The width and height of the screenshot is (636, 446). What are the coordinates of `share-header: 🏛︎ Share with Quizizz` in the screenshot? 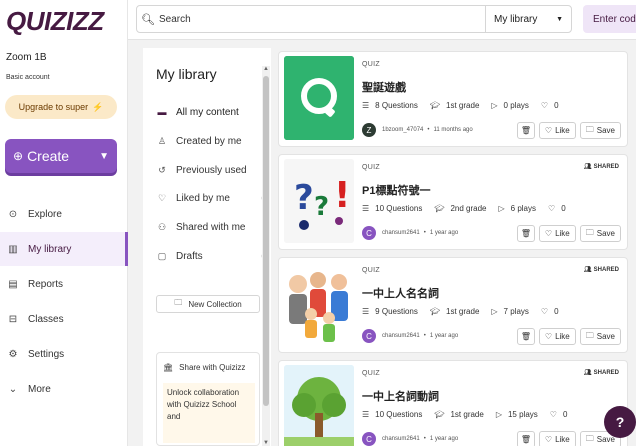 It's located at (204, 367).